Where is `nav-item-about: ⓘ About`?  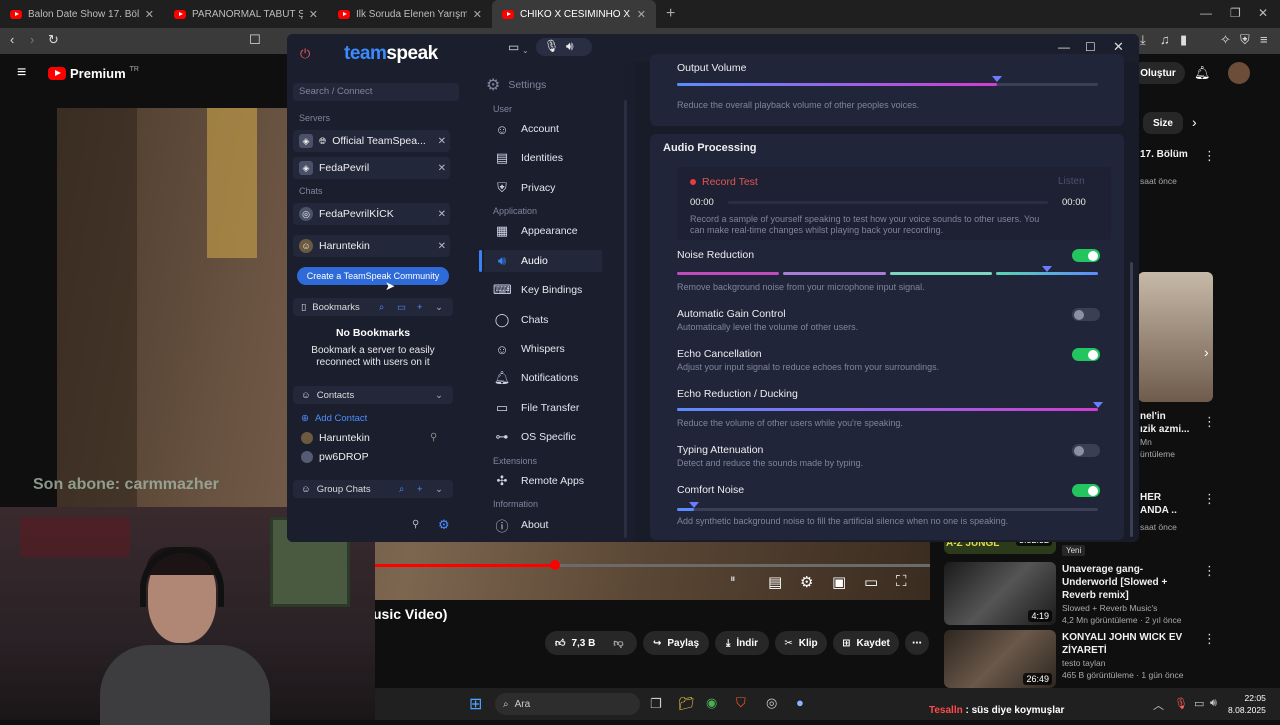
nav-item-about: ⓘ About is located at coordinates (548, 525).